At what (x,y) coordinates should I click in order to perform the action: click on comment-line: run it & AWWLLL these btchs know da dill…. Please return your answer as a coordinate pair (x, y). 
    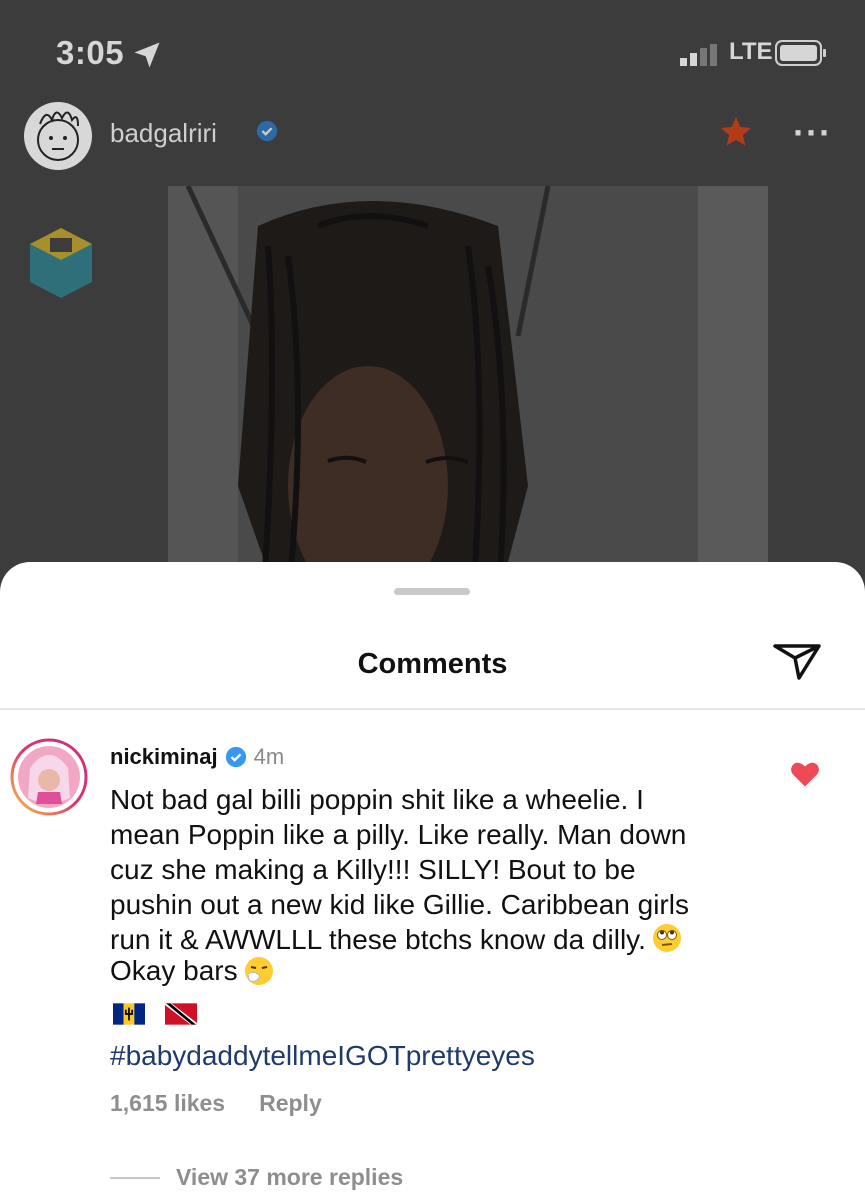
    Looking at the image, I should click on (378, 939).